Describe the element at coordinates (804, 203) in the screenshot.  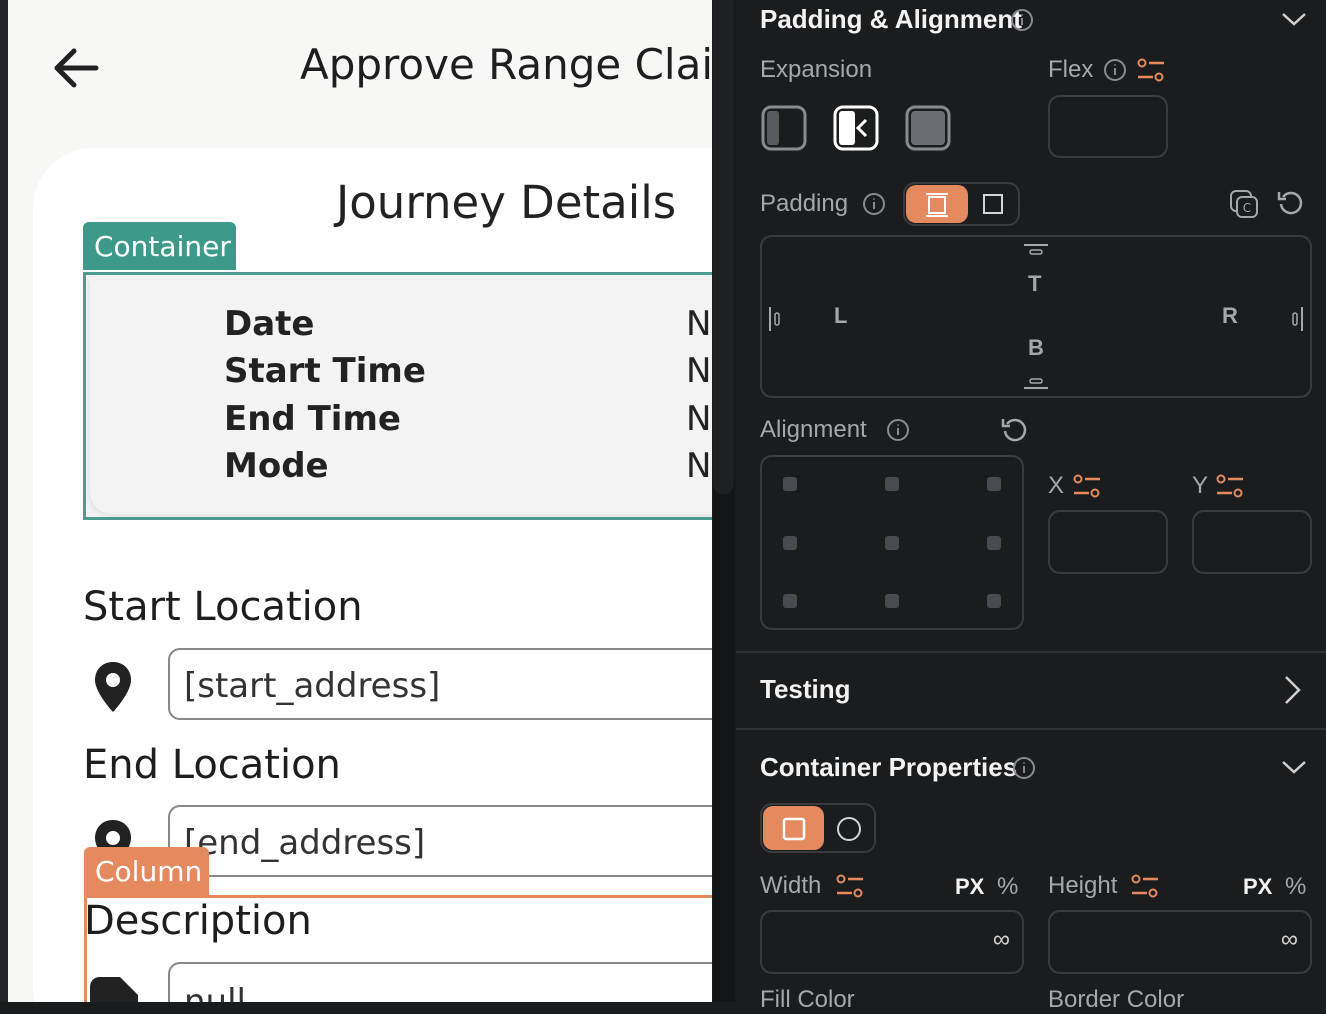
I see `padding-label: Padding` at that location.